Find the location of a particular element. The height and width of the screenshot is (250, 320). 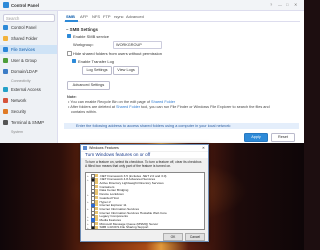

help-icon: ? is located at coordinates (271, 4).